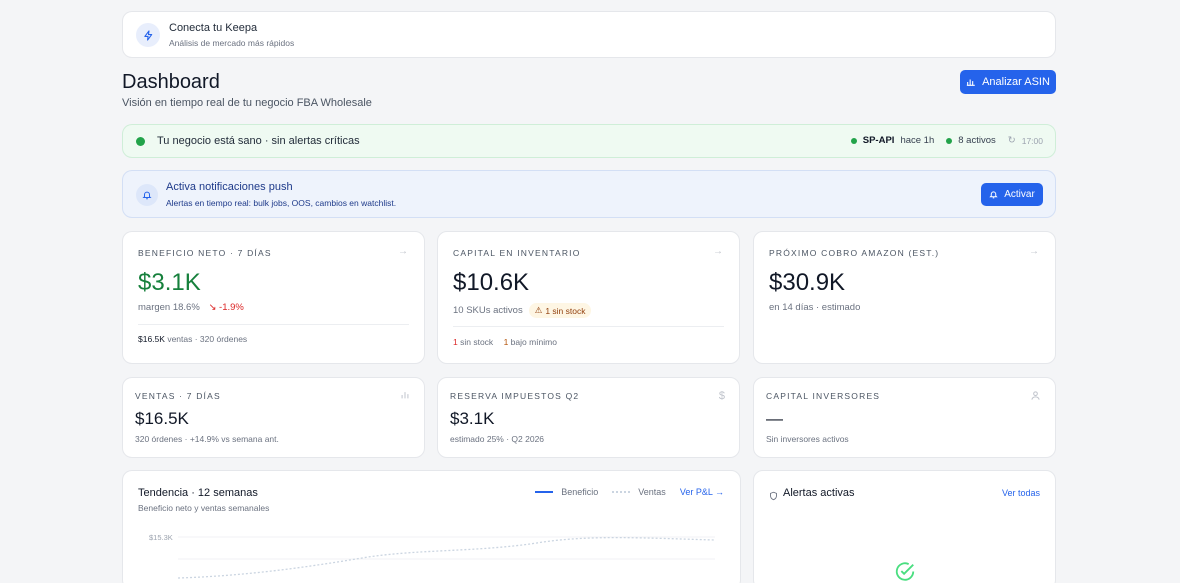  I want to click on chart-legend: Beneficio Ventas Ver P&L →, so click(629, 492).